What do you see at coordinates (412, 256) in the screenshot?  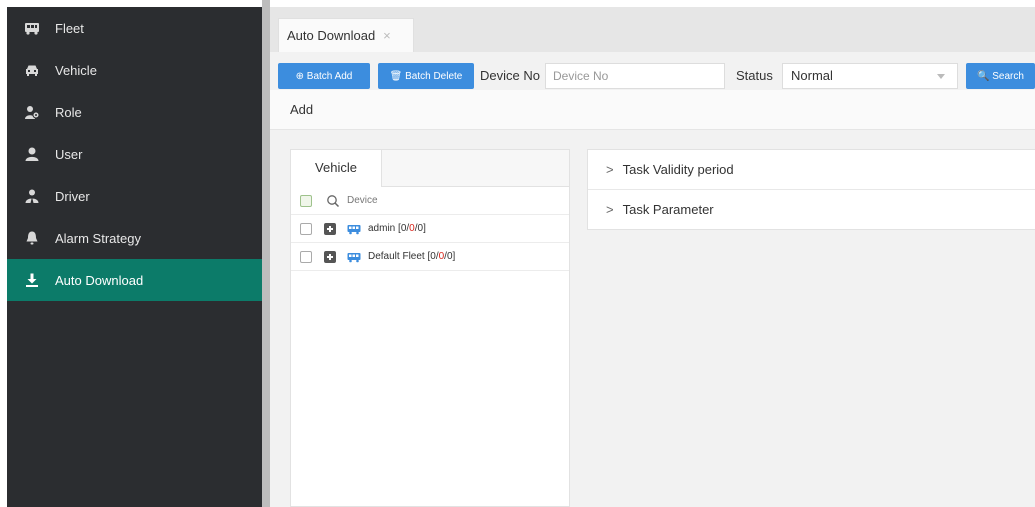 I see `node-label: Default Fleet [0/0/0]` at bounding box center [412, 256].